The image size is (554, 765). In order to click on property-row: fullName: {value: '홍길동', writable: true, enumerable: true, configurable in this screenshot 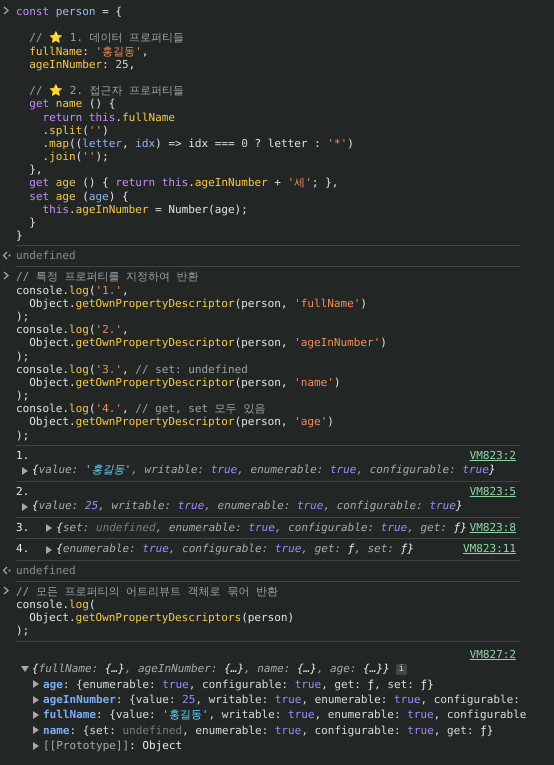, I will do `click(284, 715)`.